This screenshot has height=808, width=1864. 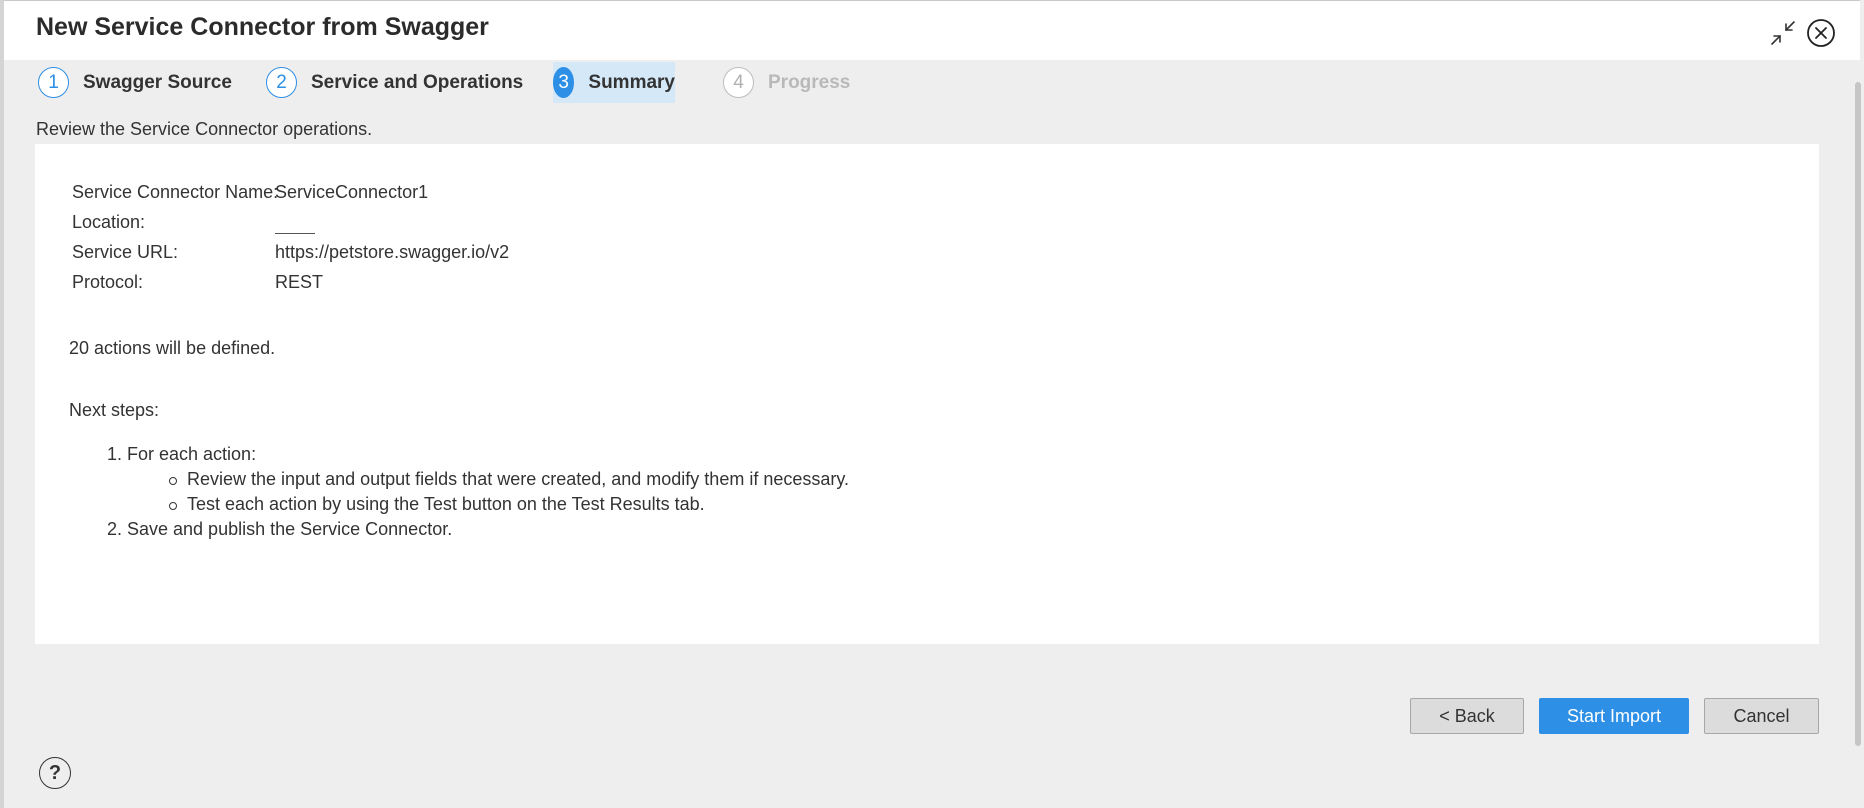 I want to click on instruction-text: Review the Service Connector operations., so click(x=204, y=129).